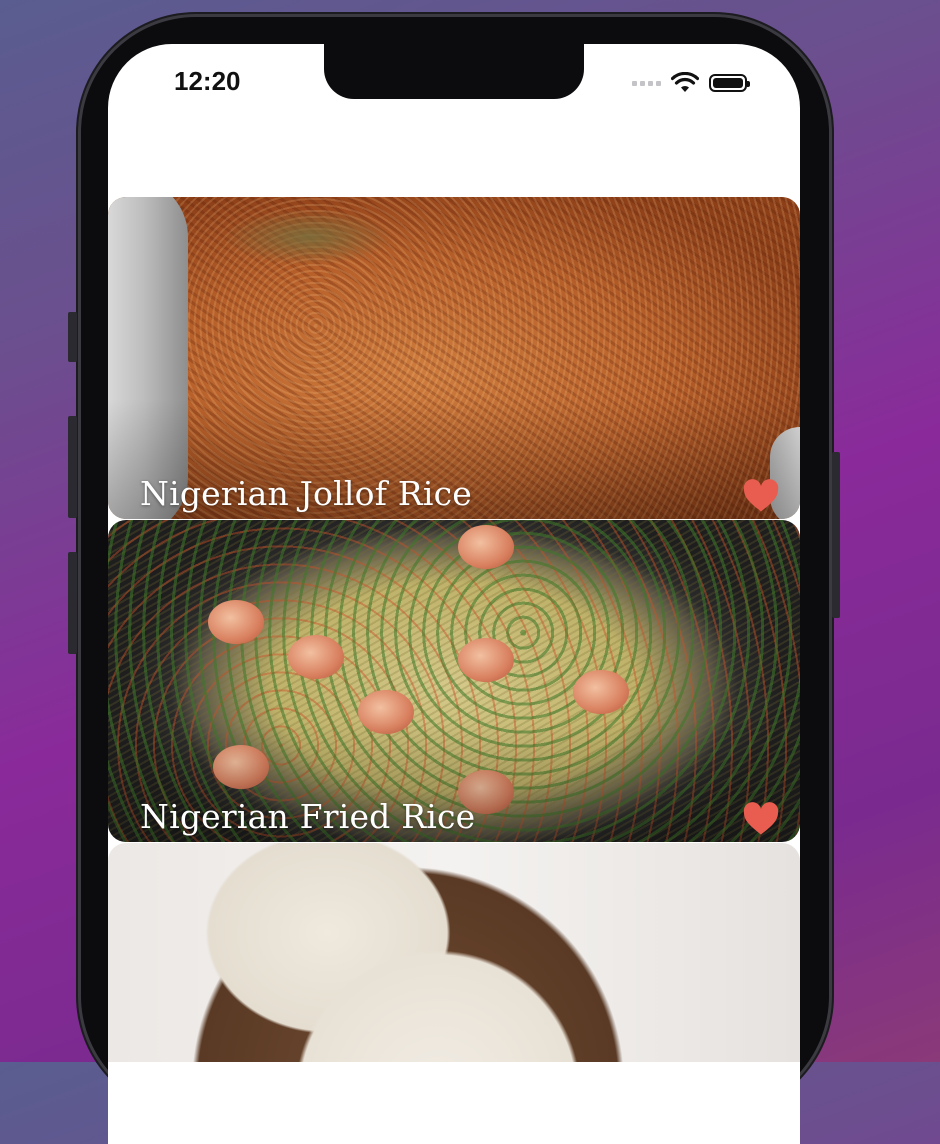 The width and height of the screenshot is (940, 1144). I want to click on phone-volume-down-button, so click(72, 603).